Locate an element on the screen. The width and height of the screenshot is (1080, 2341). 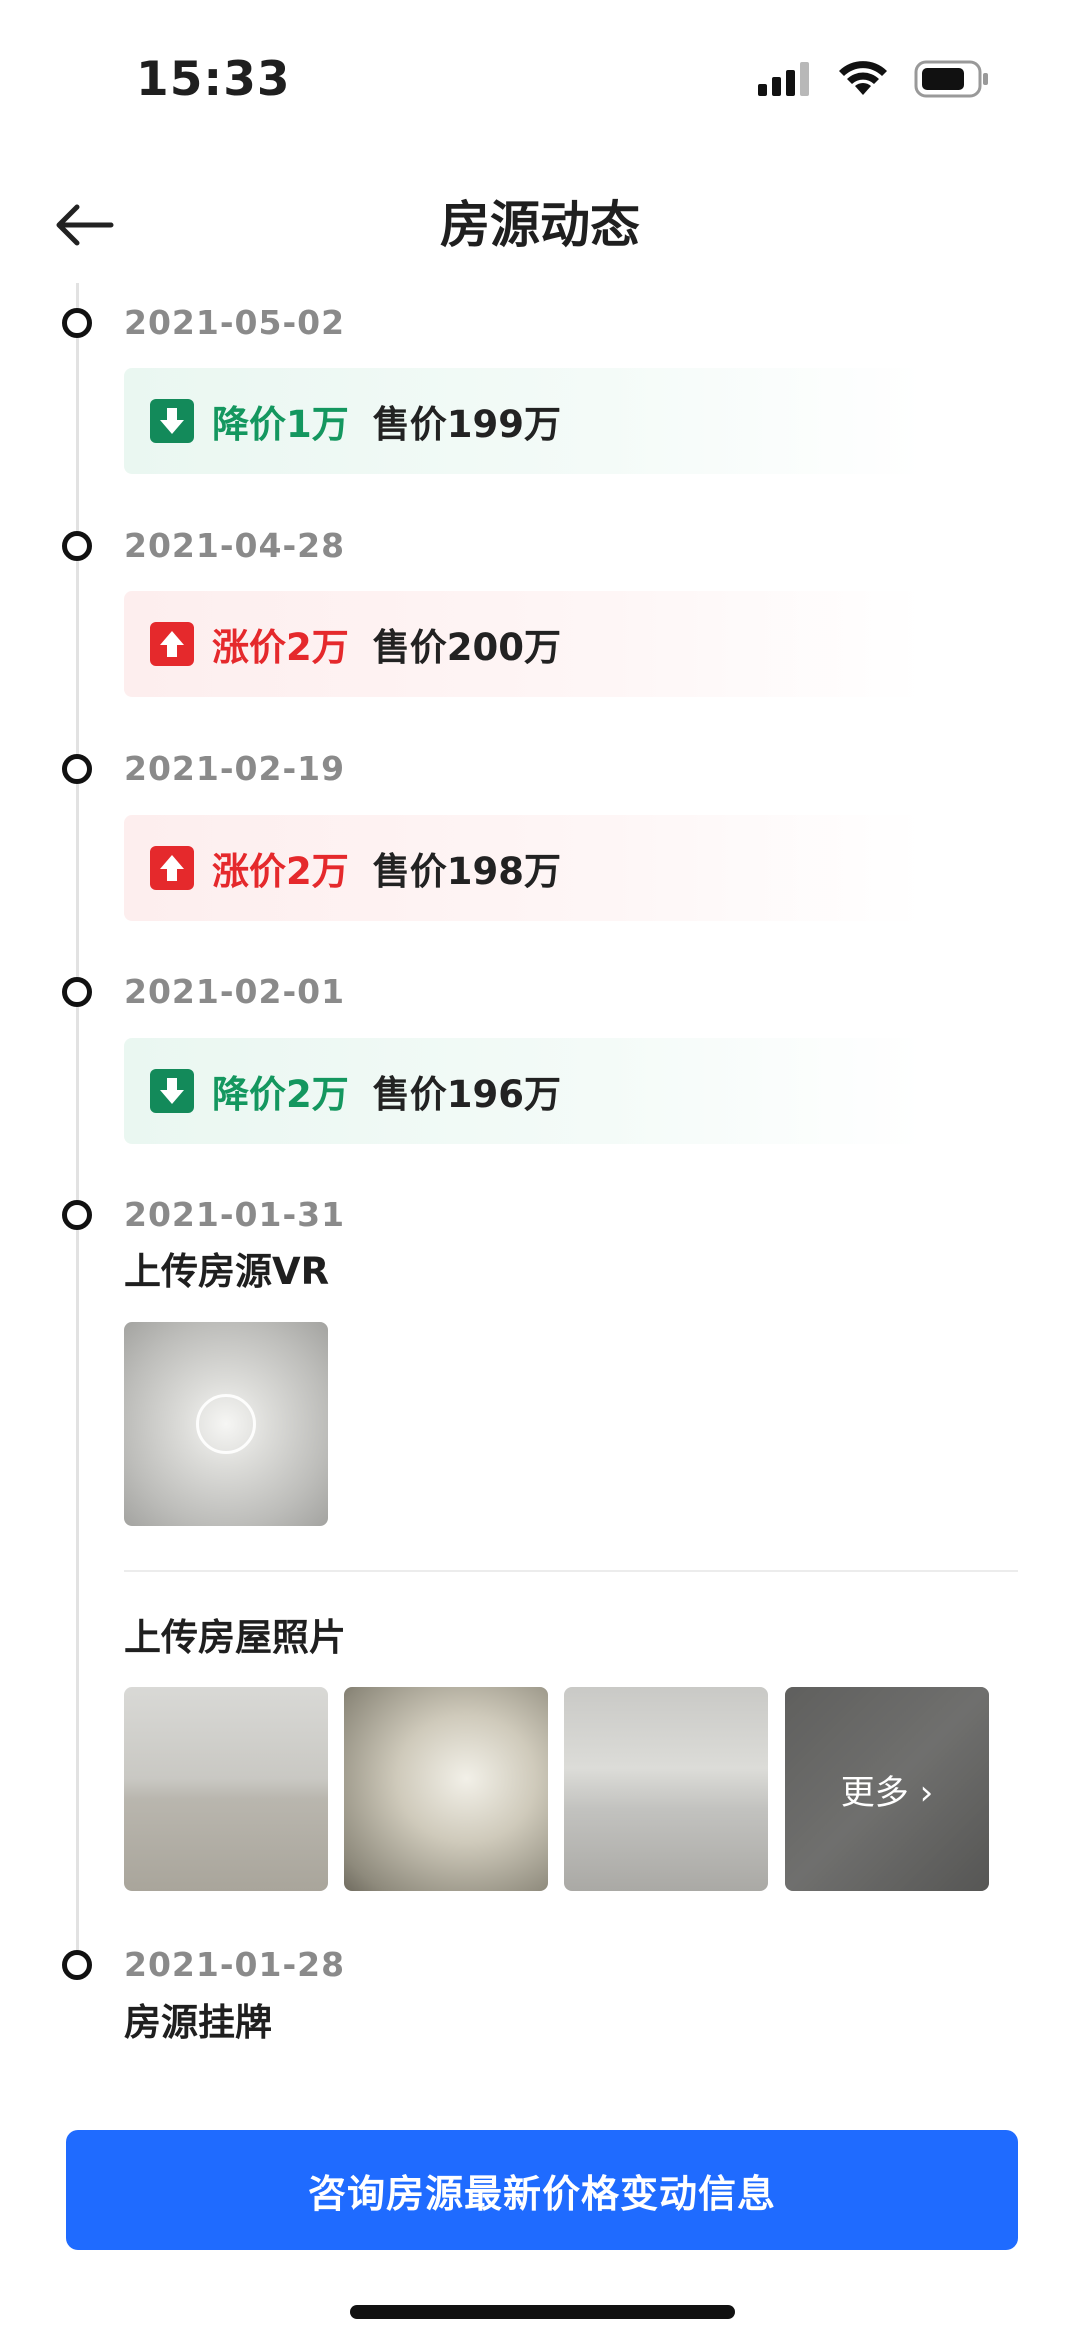
event-title: 上传房源VR is located at coordinates (227, 1271).